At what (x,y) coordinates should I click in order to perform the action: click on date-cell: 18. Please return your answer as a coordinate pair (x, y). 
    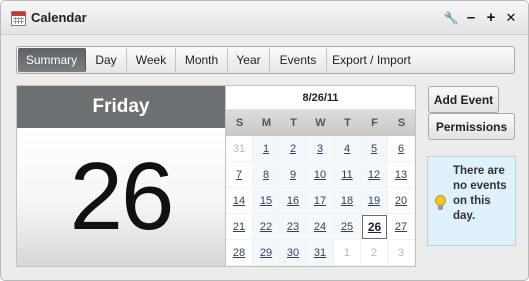
    Looking at the image, I should click on (347, 201).